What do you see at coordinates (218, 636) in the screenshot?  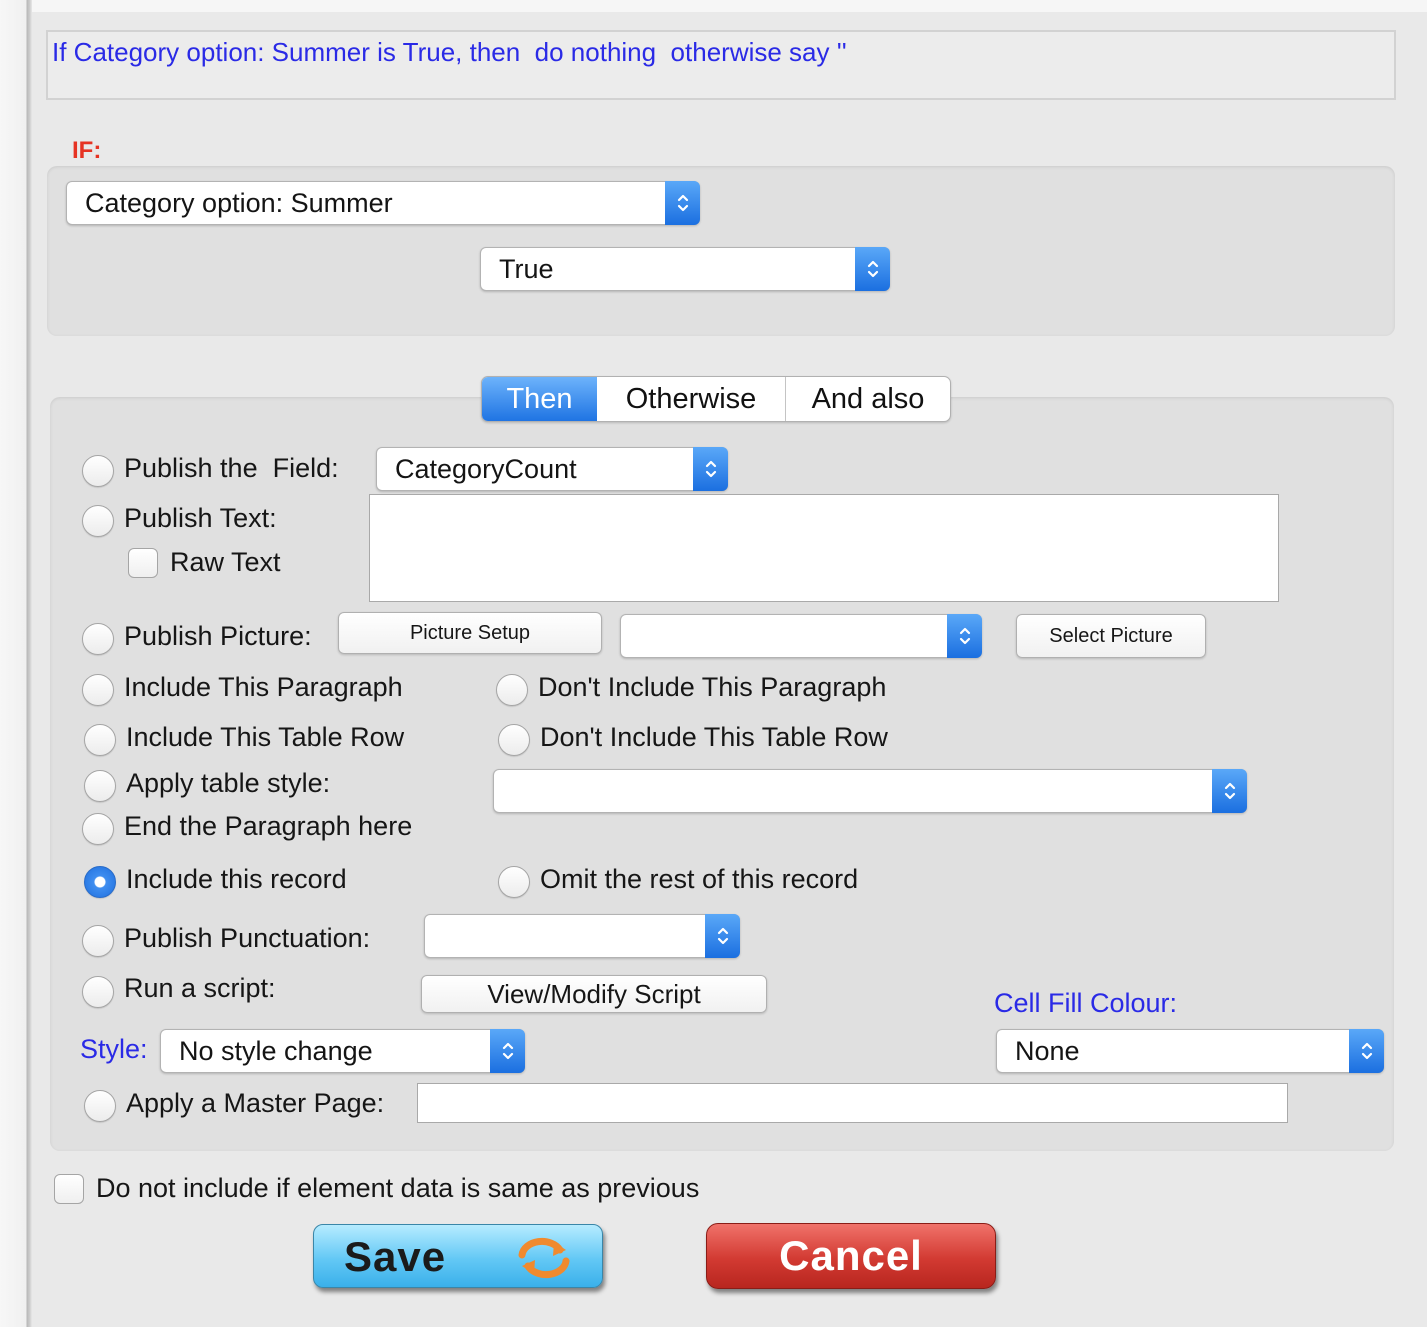 I see `publish-picture-label: Publish Picture:` at bounding box center [218, 636].